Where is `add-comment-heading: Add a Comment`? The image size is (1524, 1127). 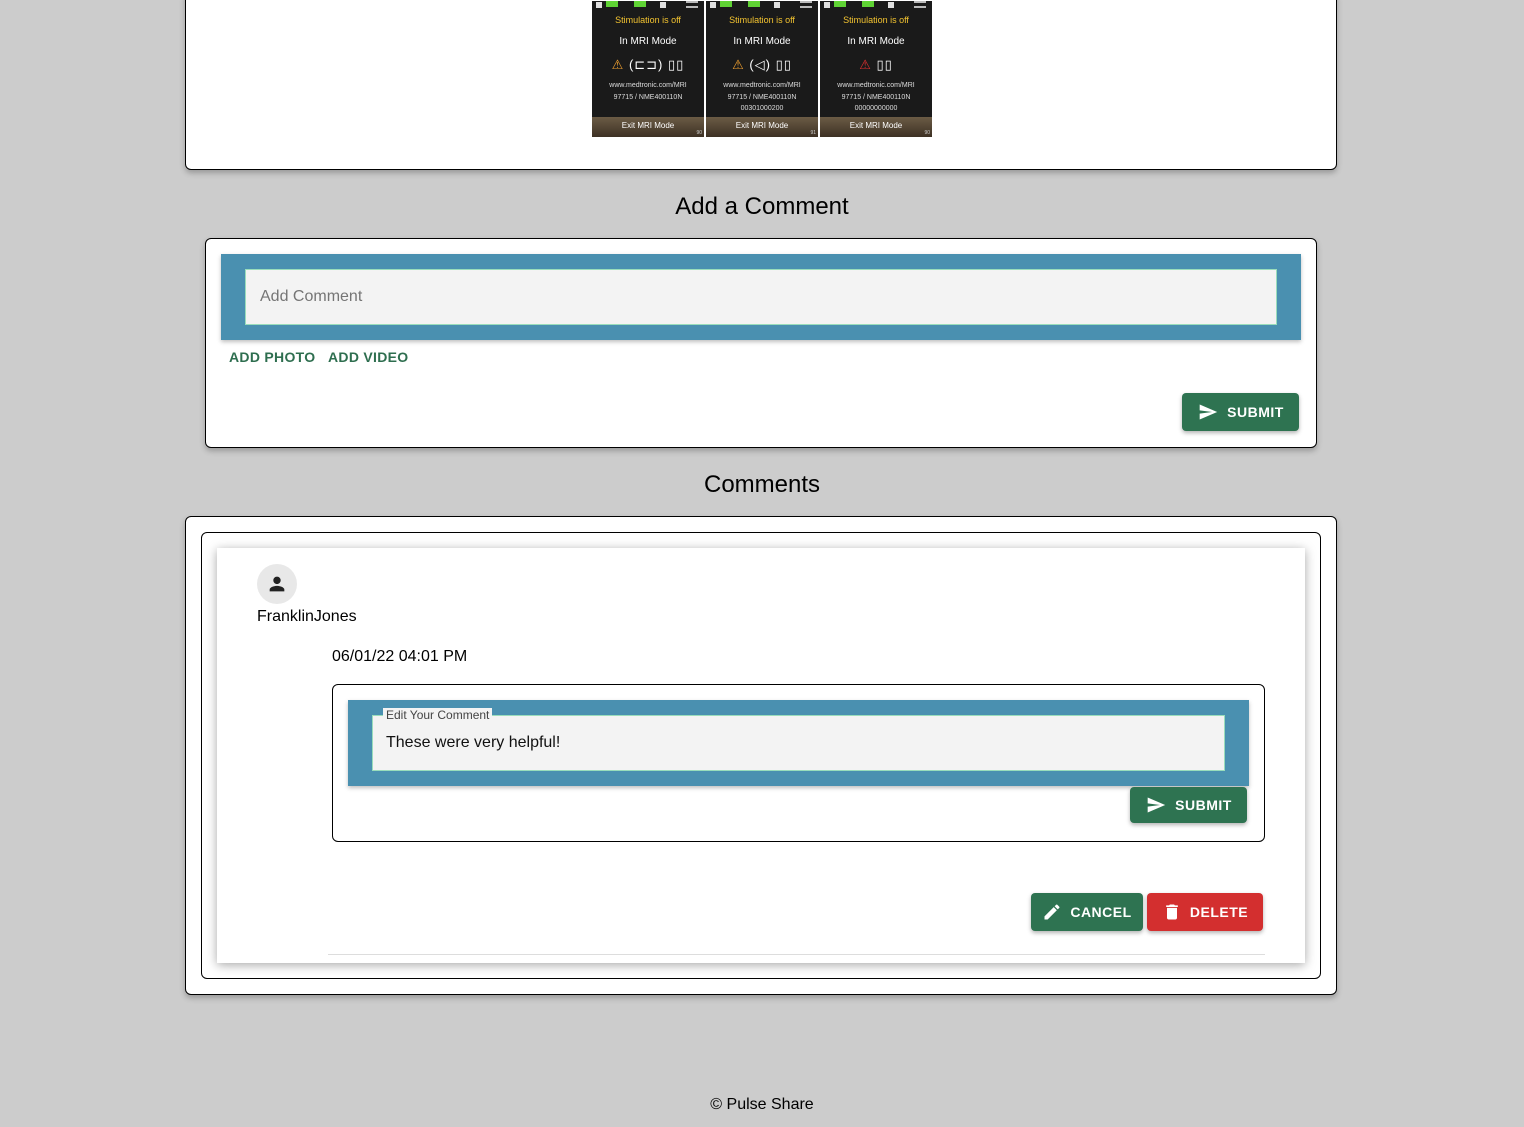 add-comment-heading: Add a Comment is located at coordinates (762, 206).